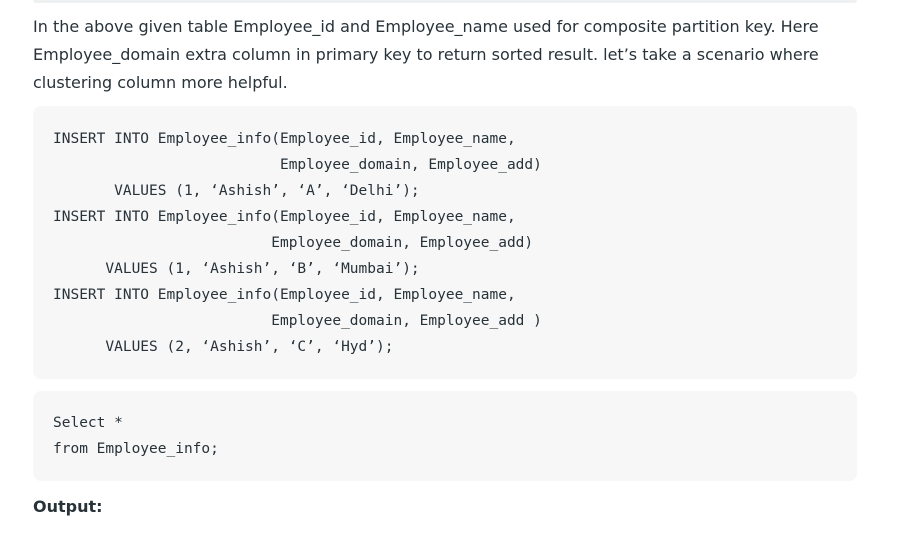 The width and height of the screenshot is (921, 536). What do you see at coordinates (223, 347) in the screenshot?
I see `code-line: VALUES (2, ‘Ashish’, ‘C’, ‘Hyd’);` at bounding box center [223, 347].